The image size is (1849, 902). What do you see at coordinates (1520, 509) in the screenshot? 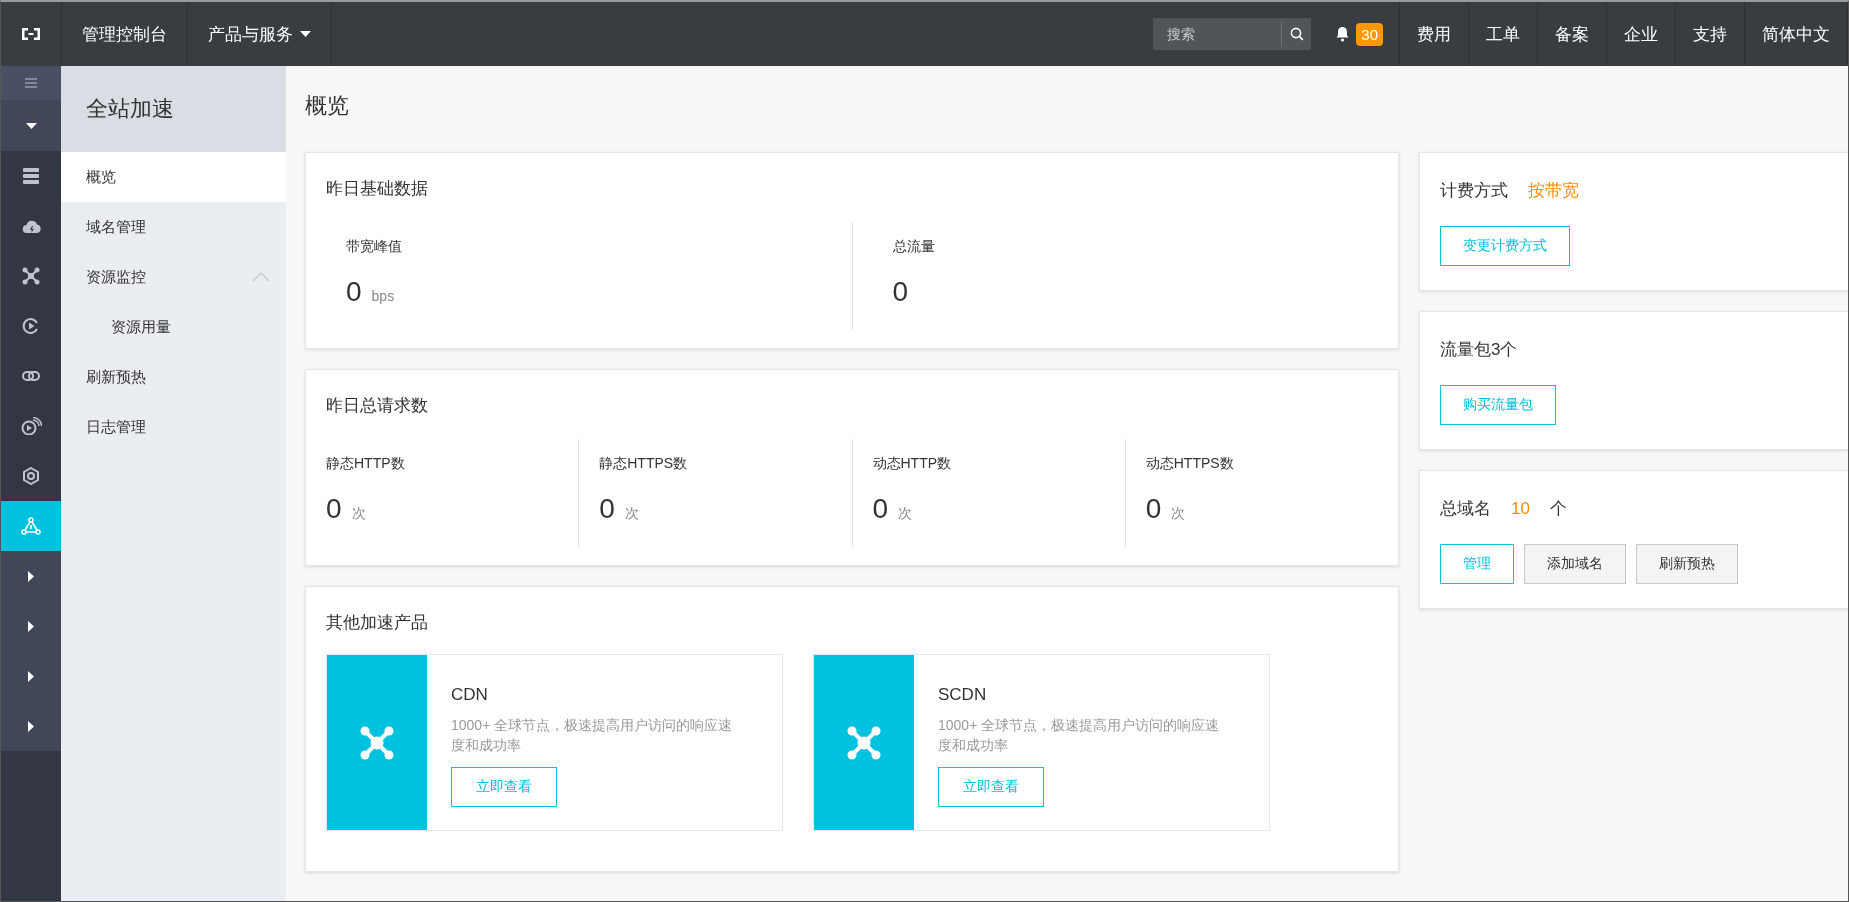
I see `domain-count: 10` at bounding box center [1520, 509].